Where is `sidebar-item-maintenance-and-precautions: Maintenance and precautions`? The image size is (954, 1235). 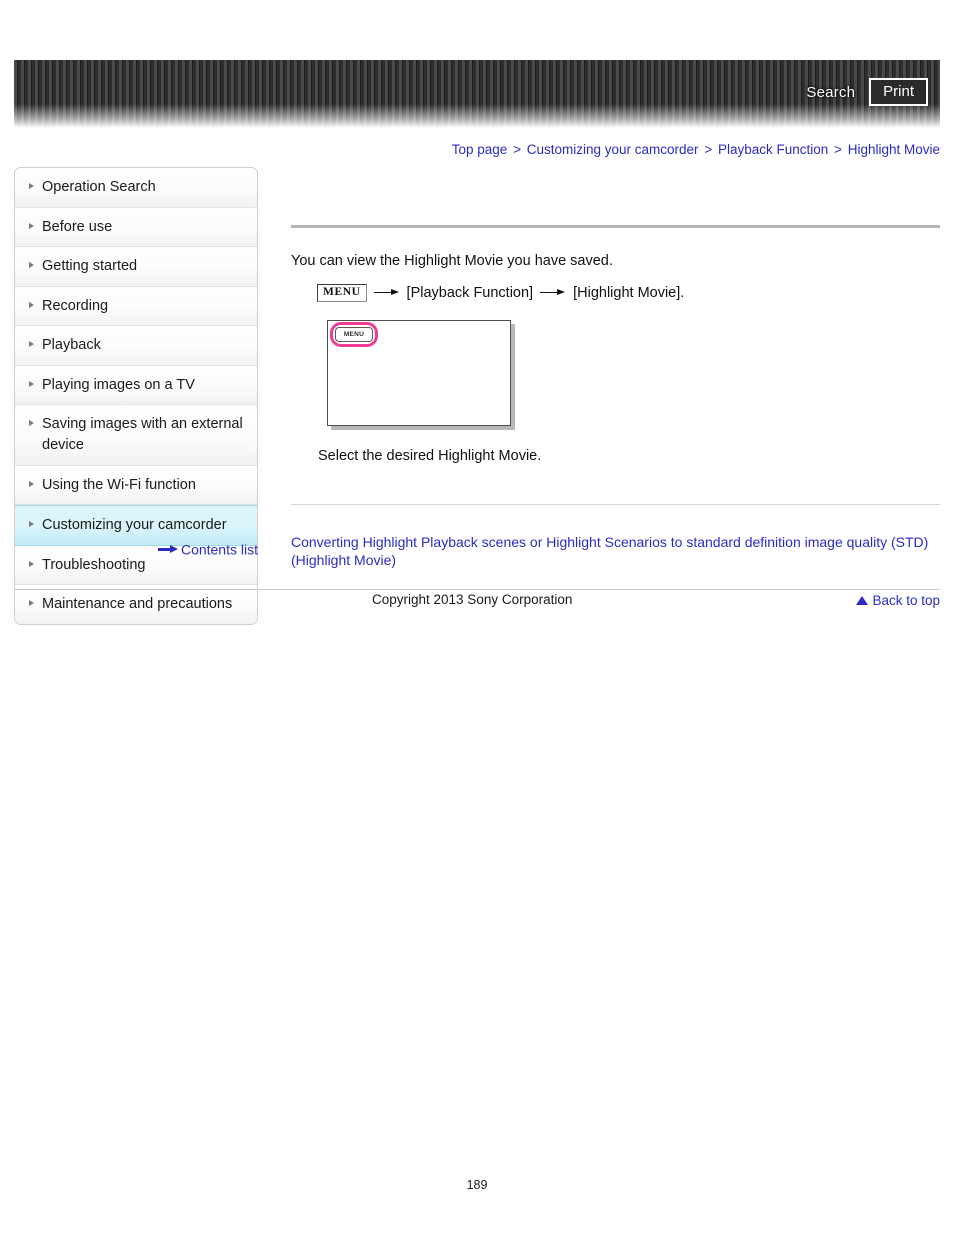 sidebar-item-maintenance-and-precautions: Maintenance and precautions is located at coordinates (136, 604).